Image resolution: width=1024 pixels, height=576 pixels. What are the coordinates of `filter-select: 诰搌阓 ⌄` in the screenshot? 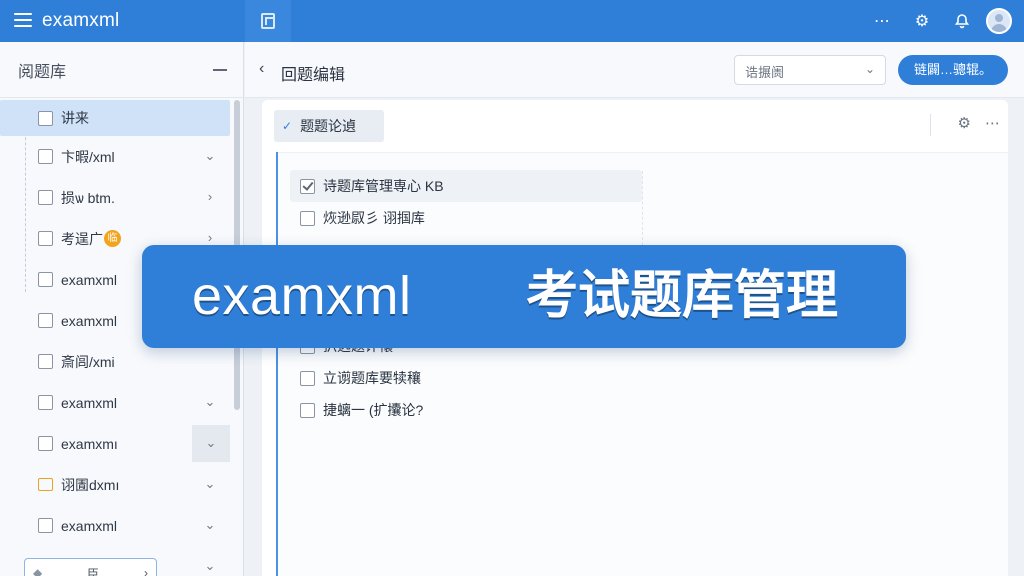 It's located at (810, 70).